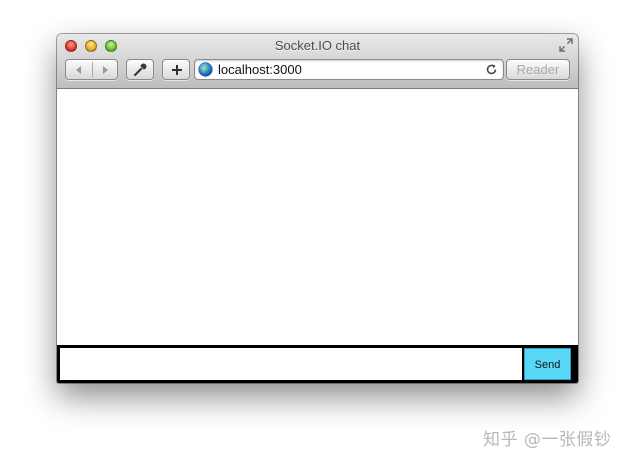 This screenshot has height=463, width=635. I want to click on message-input, so click(291, 364).